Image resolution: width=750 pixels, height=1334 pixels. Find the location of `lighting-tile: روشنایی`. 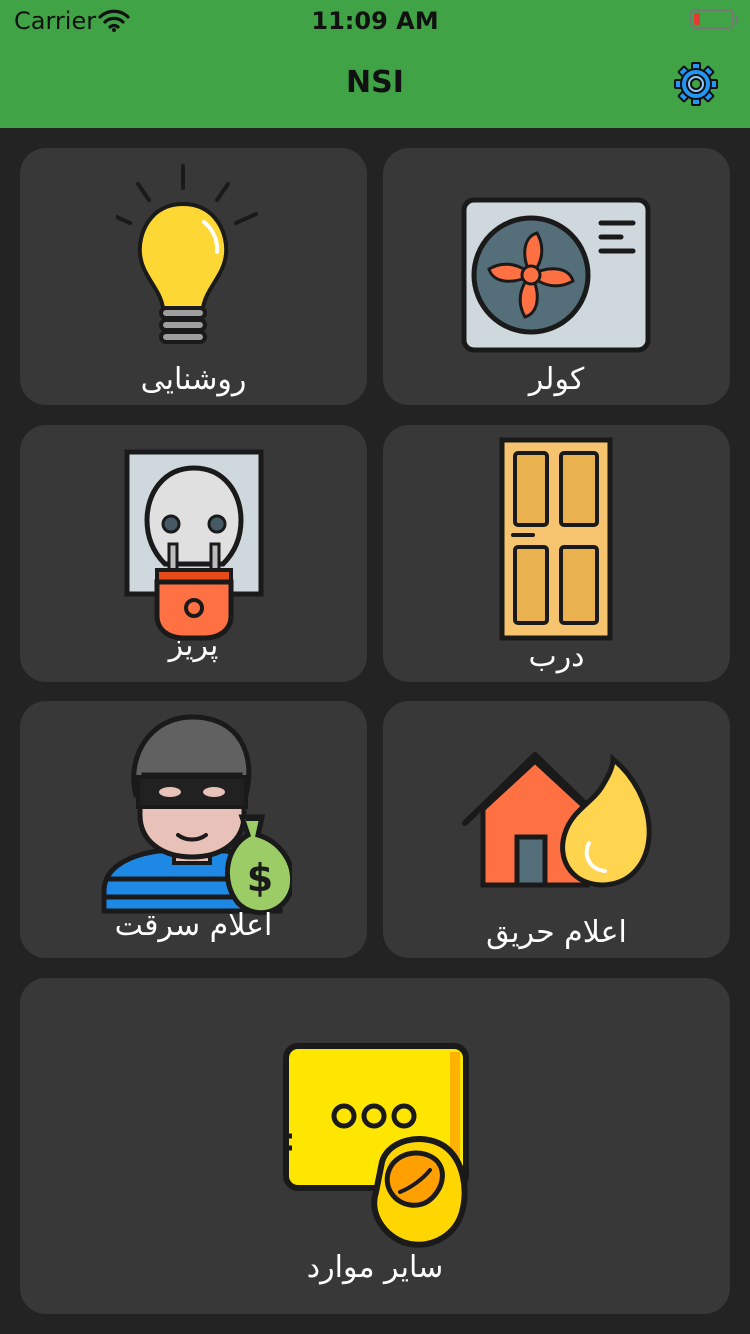

lighting-tile: روشنایی is located at coordinates (193, 276).